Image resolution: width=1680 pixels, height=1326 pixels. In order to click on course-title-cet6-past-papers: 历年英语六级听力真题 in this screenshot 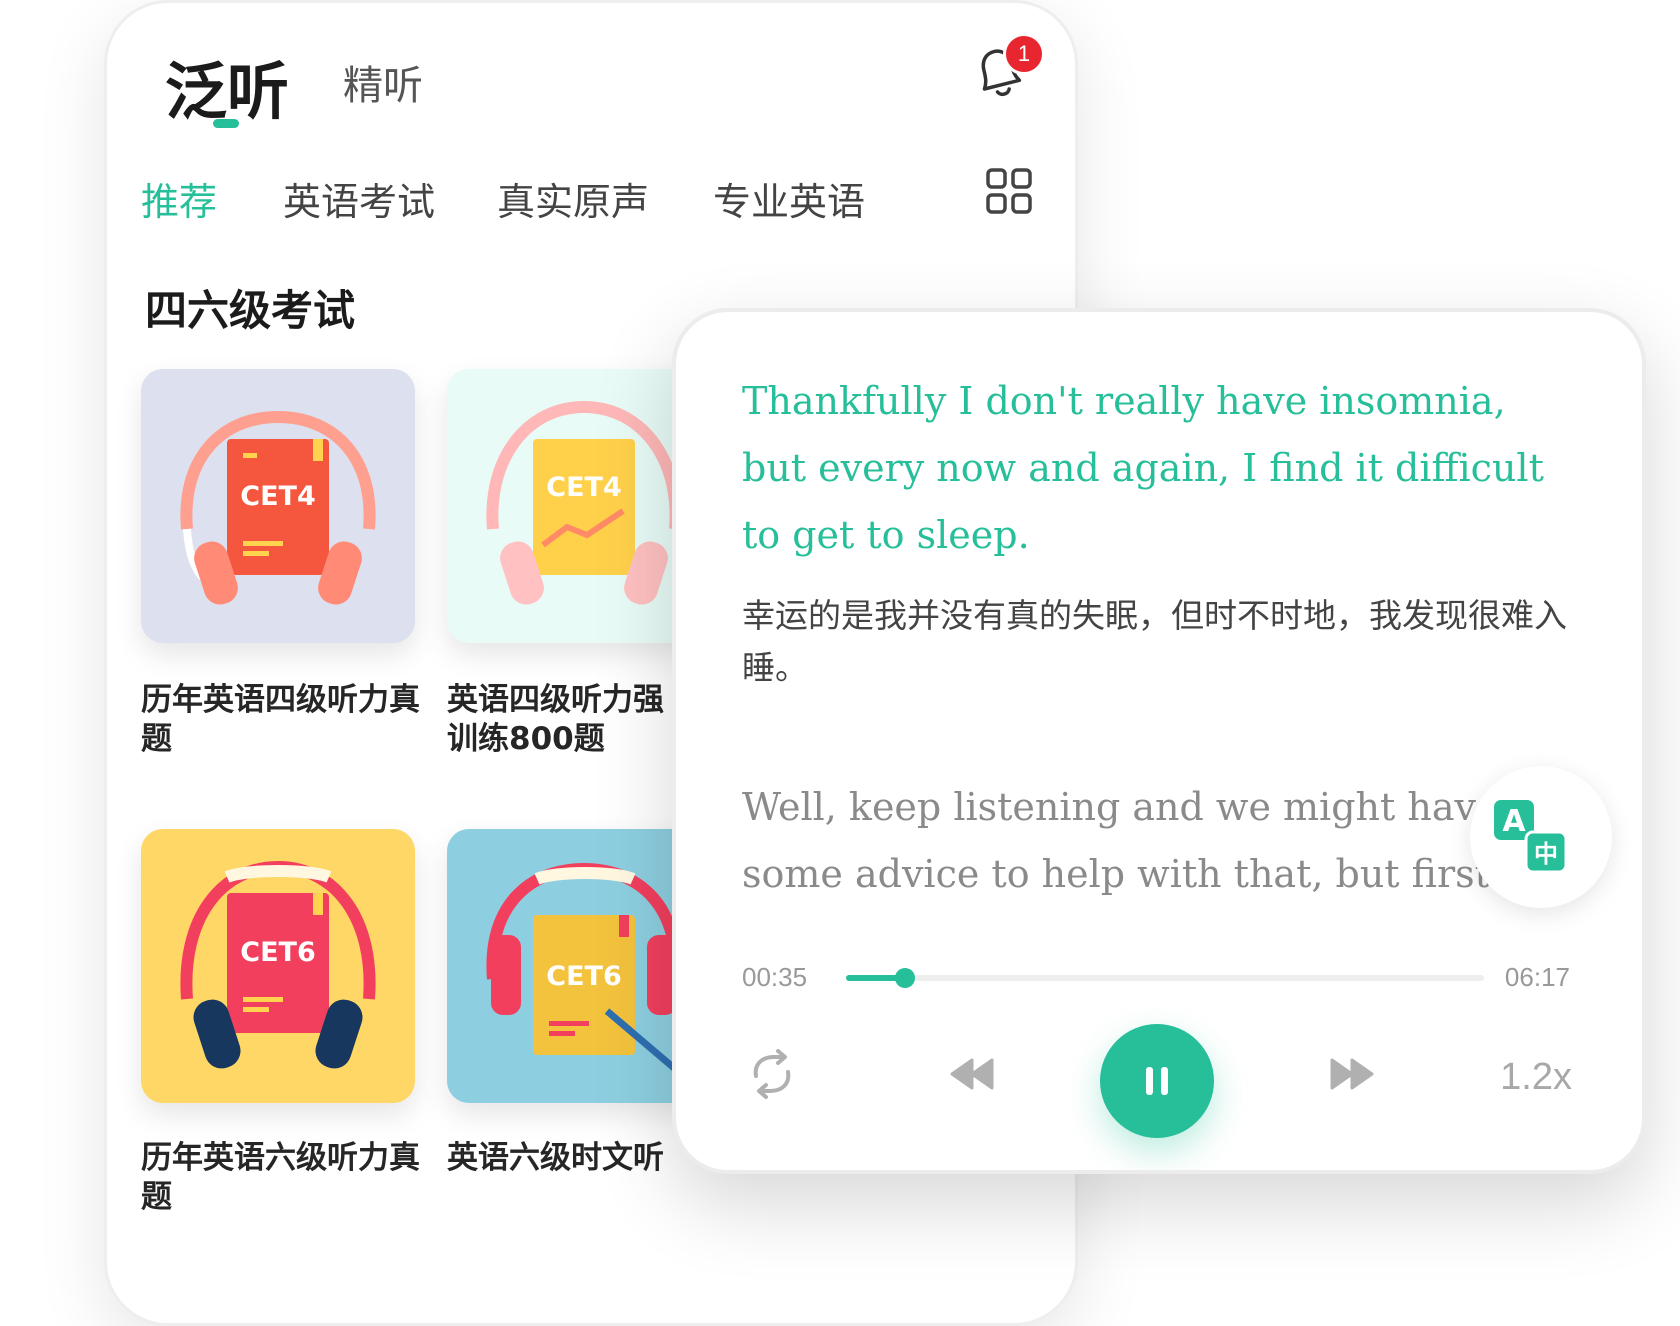, I will do `click(286, 1178)`.